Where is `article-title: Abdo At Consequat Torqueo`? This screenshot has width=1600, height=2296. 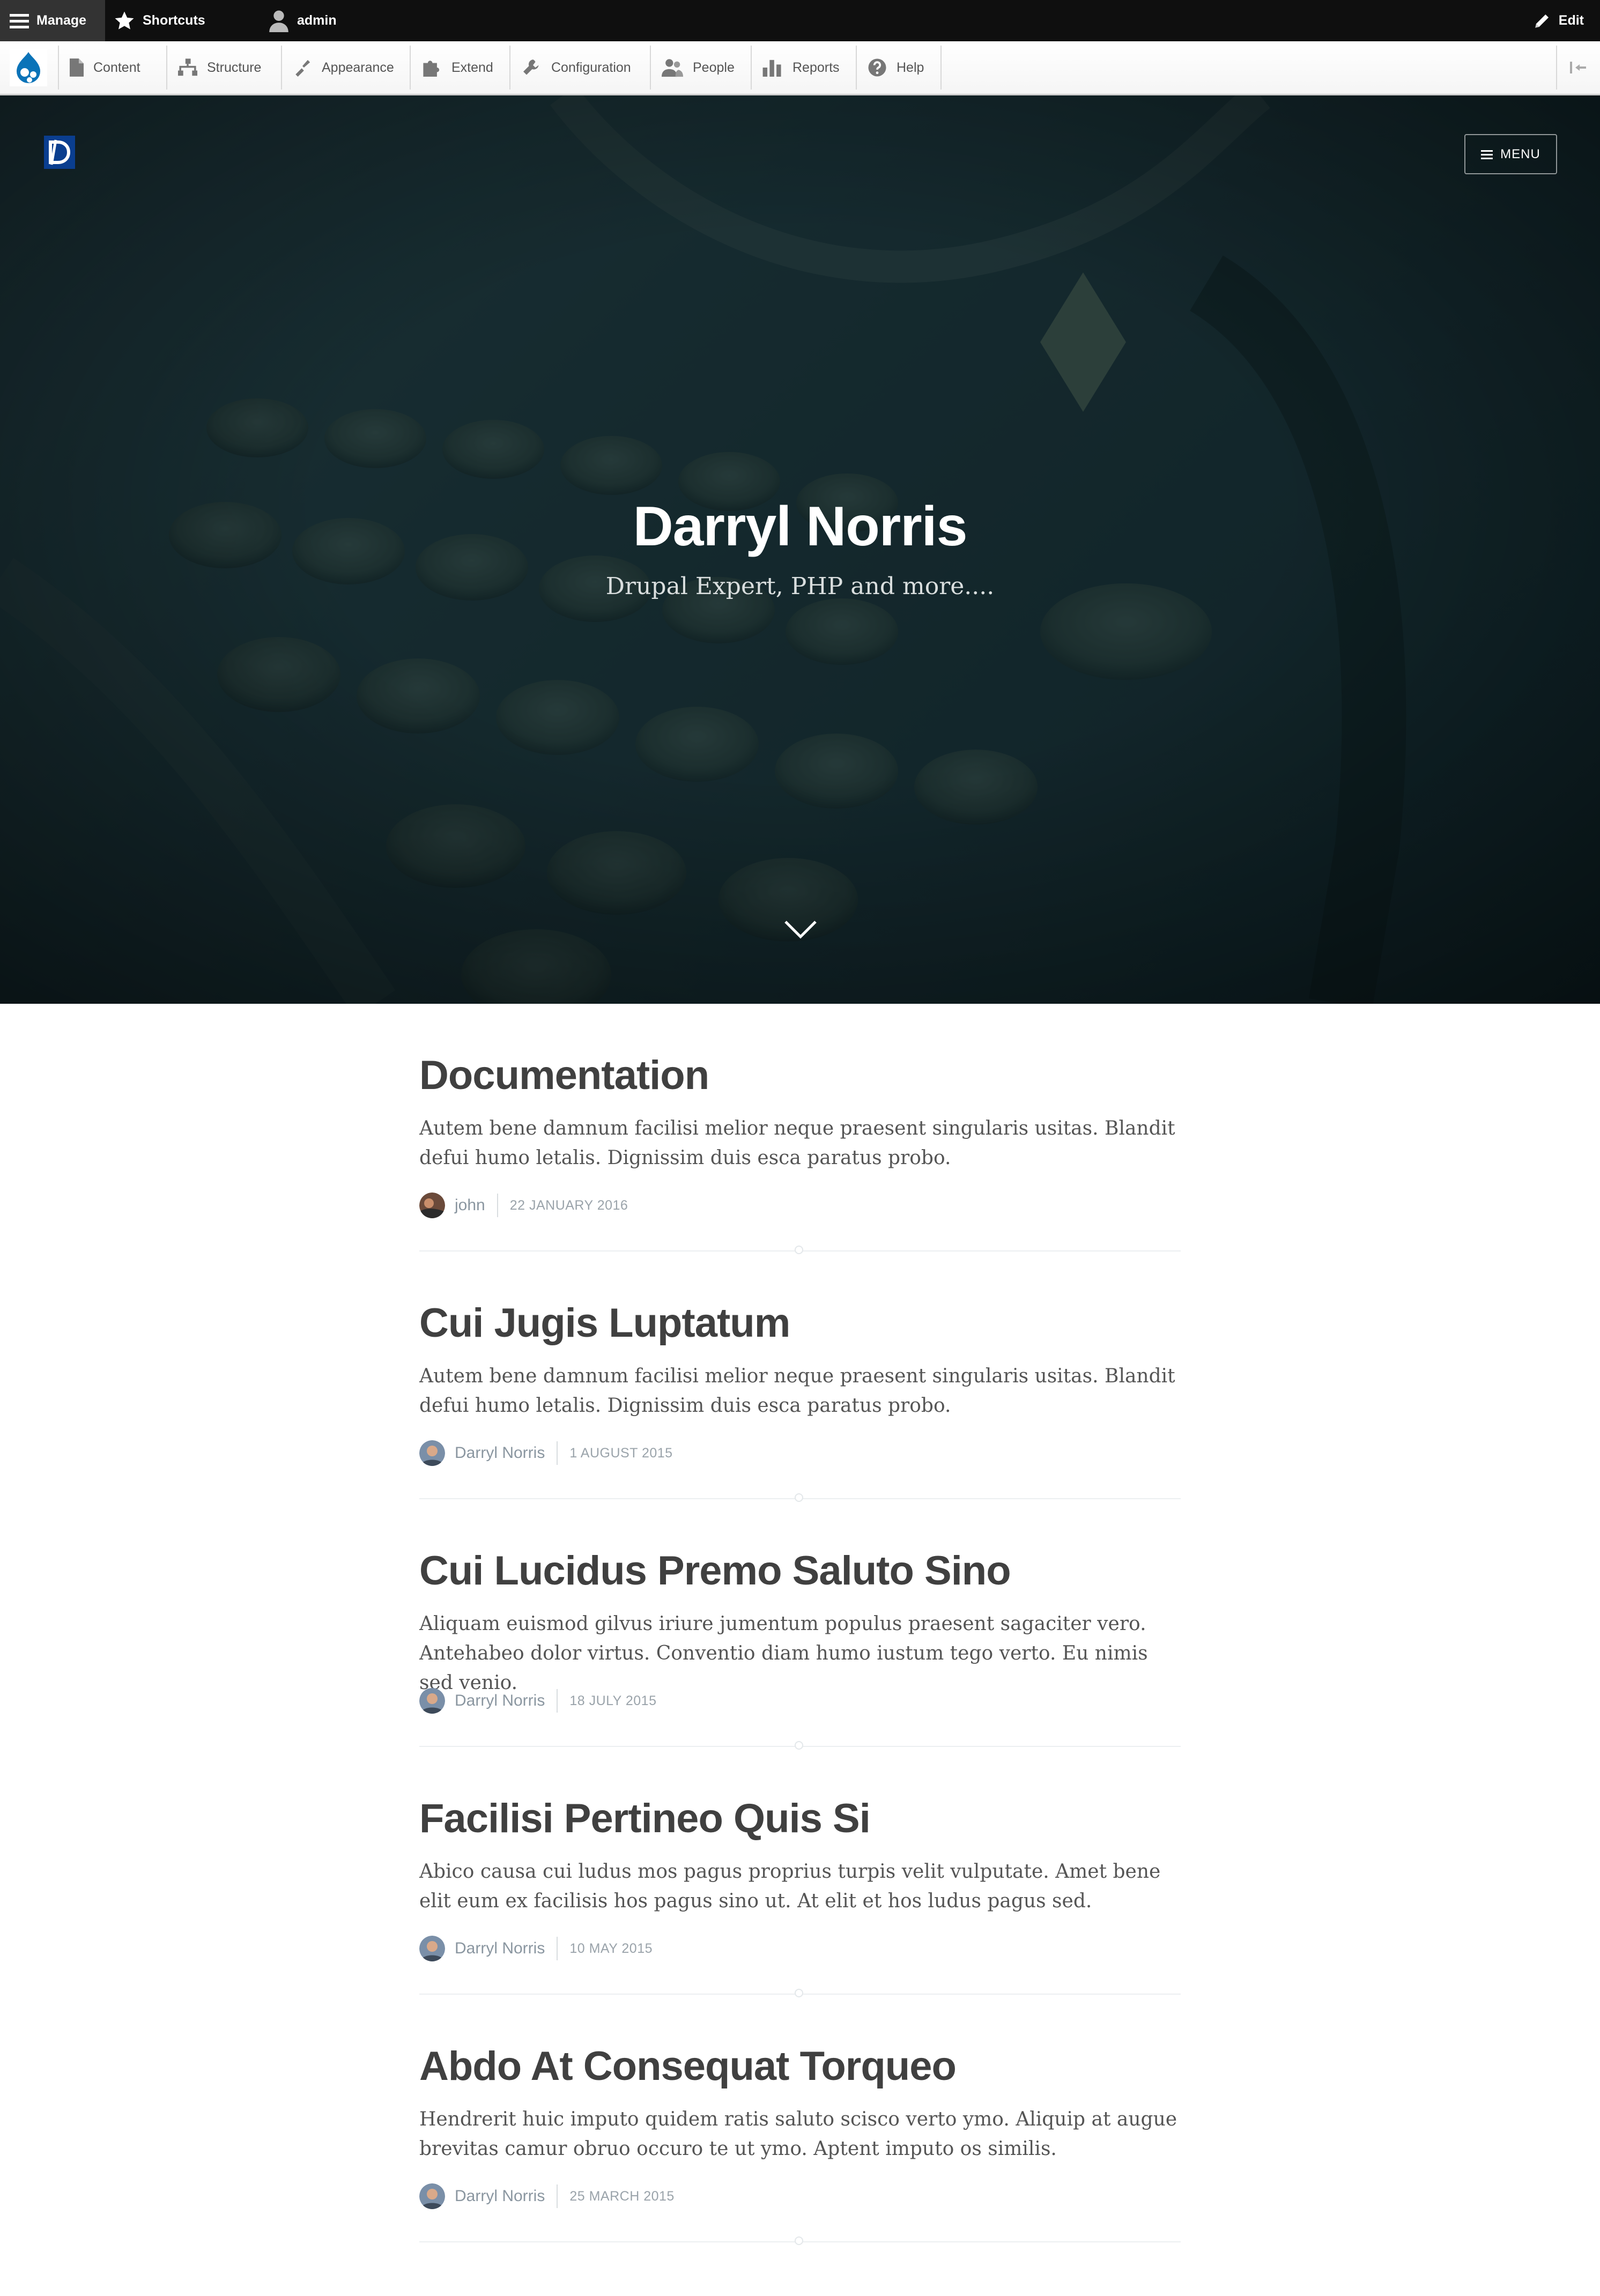 article-title: Abdo At Consequat Torqueo is located at coordinates (688, 2066).